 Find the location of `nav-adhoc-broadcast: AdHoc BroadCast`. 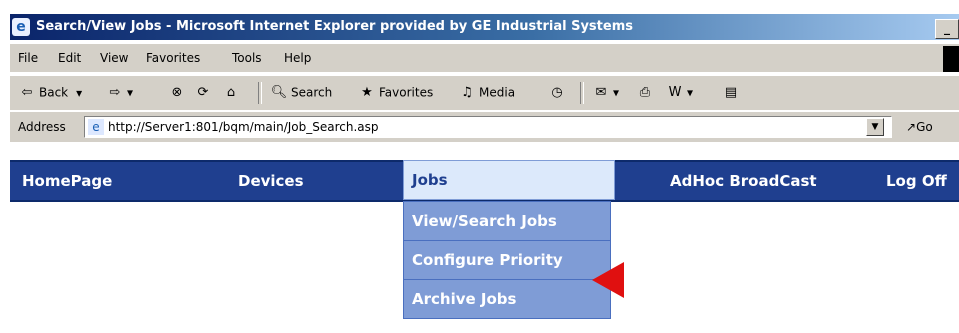

nav-adhoc-broadcast: AdHoc BroadCast is located at coordinates (743, 181).